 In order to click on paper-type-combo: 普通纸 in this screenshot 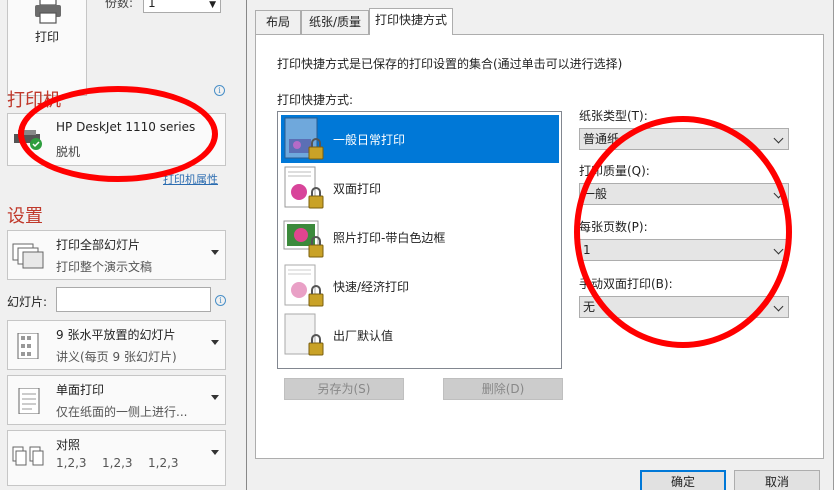, I will do `click(684, 139)`.